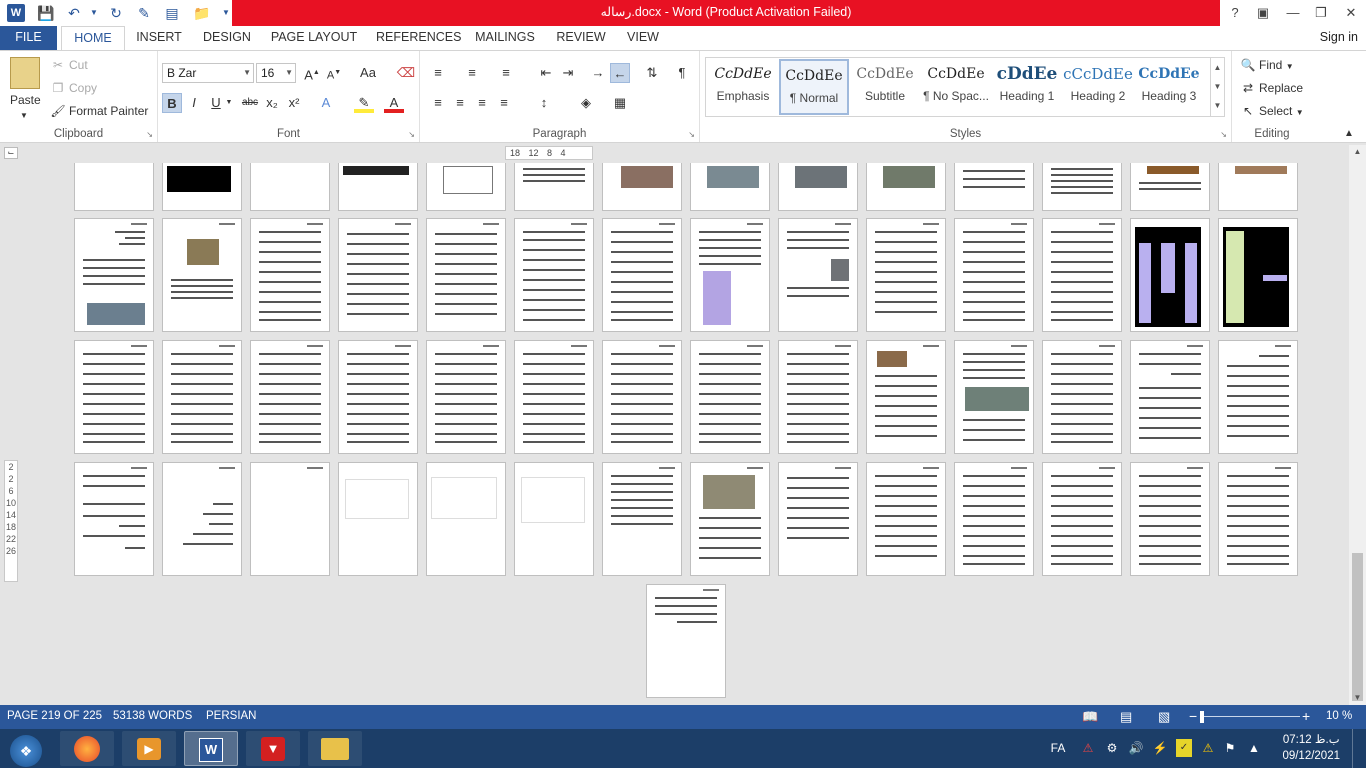  I want to click on vertical-scrollbar: ▲ ▼, so click(1357, 425).